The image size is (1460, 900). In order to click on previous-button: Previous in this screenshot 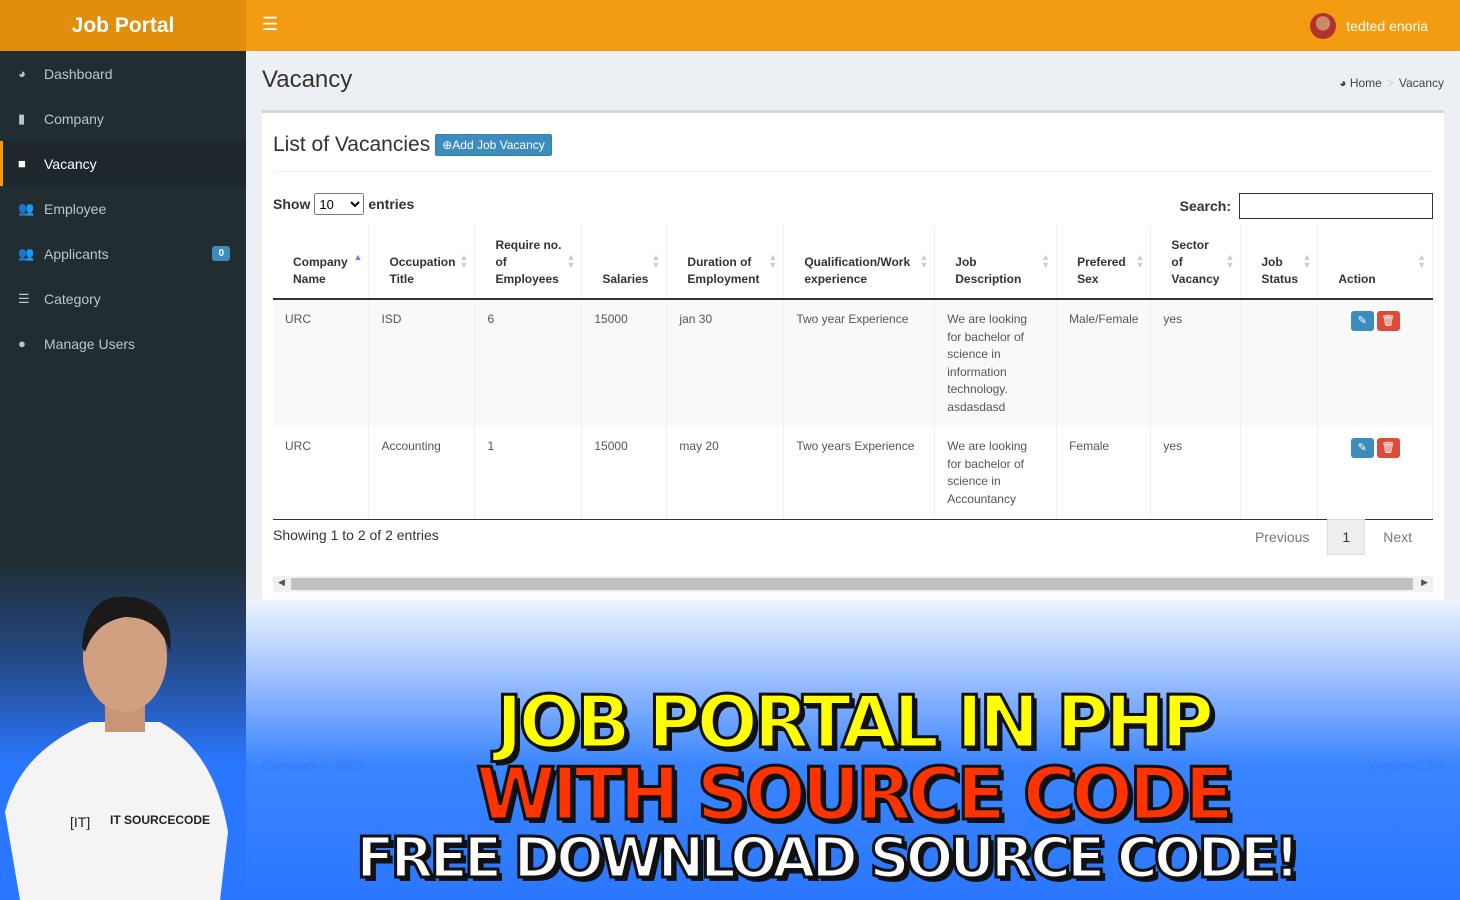, I will do `click(1282, 537)`.